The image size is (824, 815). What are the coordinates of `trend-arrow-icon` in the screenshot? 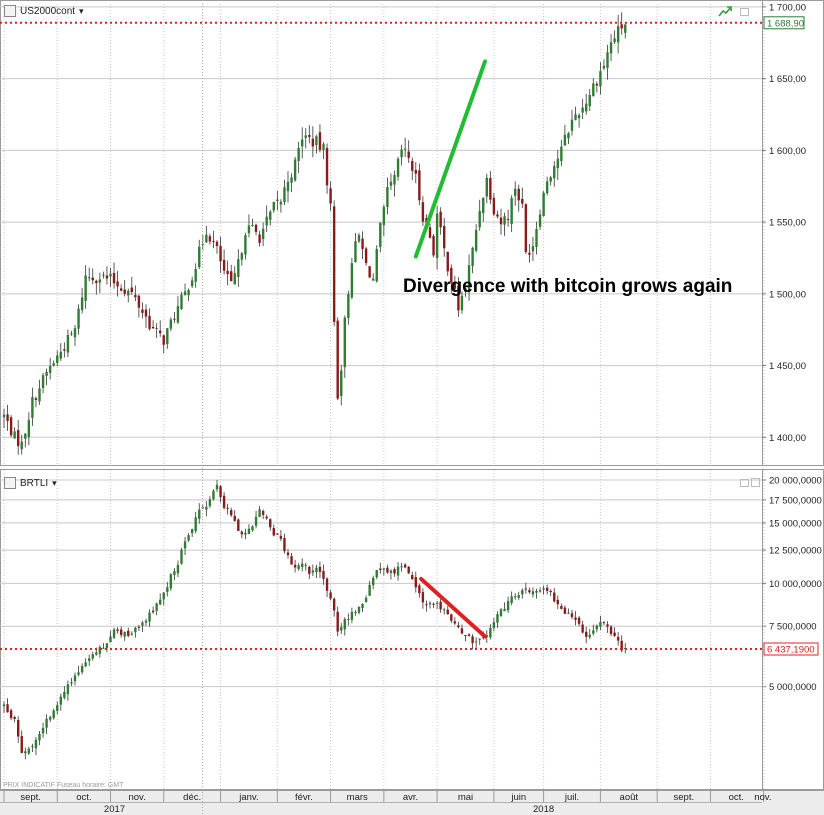 It's located at (725, 11).